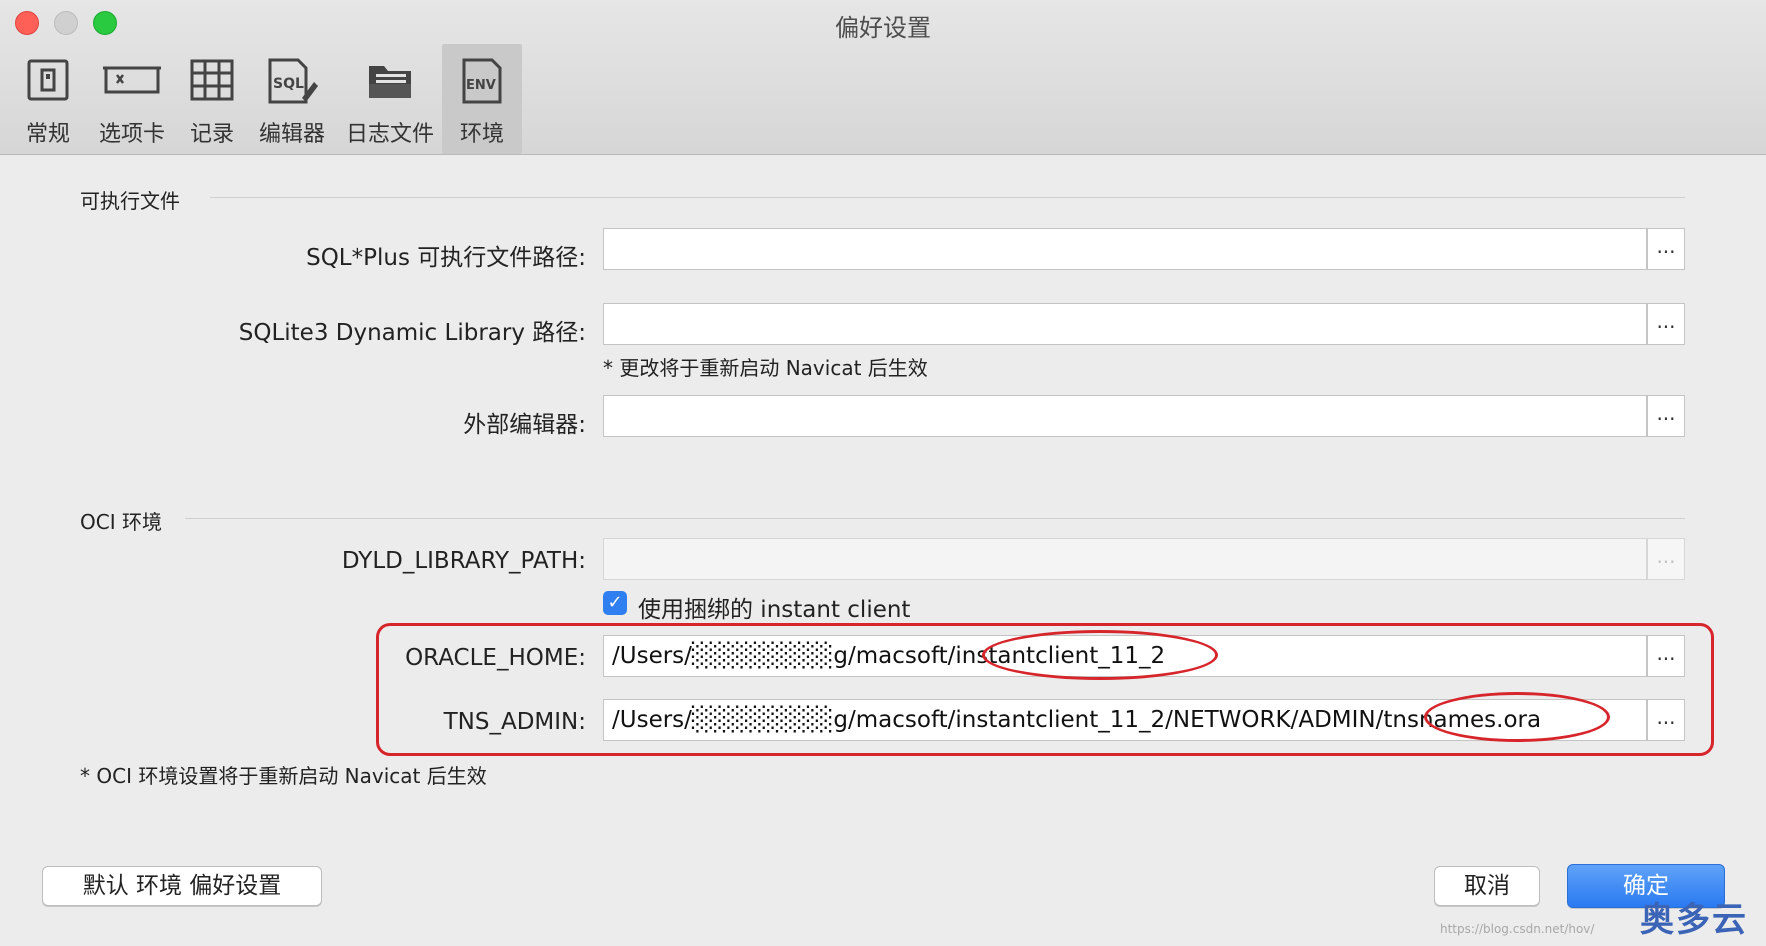 The width and height of the screenshot is (1766, 946). What do you see at coordinates (615, 603) in the screenshot?
I see `use-bundled-client-checkbox: ✓` at bounding box center [615, 603].